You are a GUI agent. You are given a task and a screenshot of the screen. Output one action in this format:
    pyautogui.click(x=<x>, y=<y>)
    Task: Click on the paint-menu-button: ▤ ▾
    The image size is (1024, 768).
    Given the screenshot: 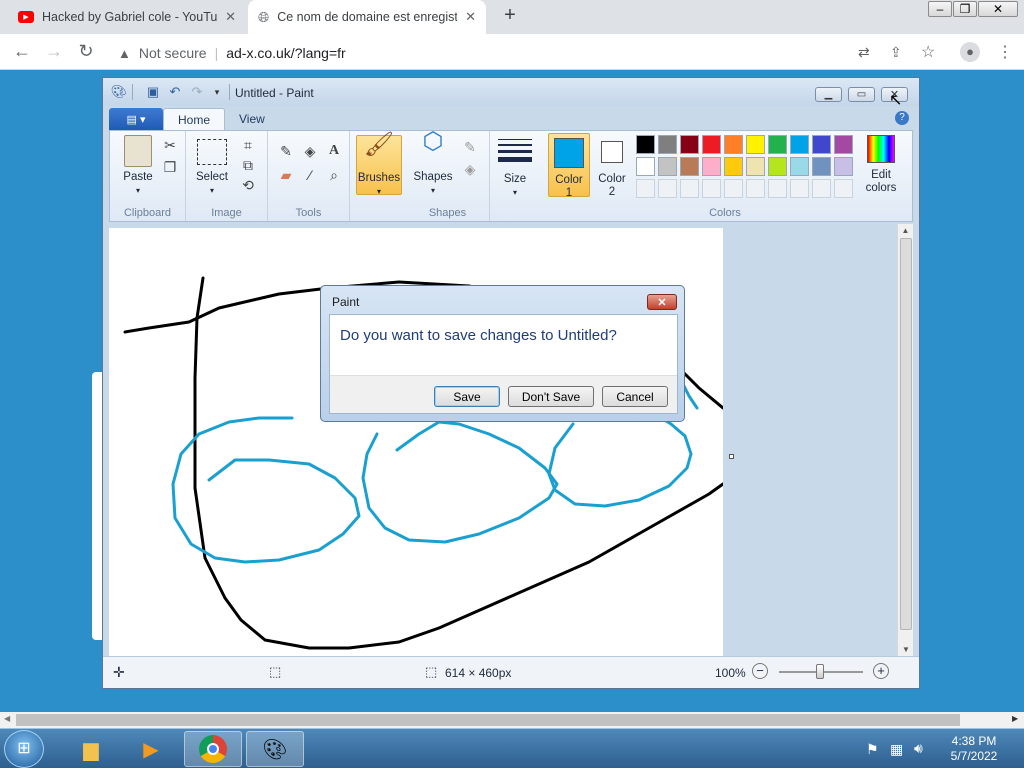 What is the action you would take?
    pyautogui.click(x=136, y=119)
    